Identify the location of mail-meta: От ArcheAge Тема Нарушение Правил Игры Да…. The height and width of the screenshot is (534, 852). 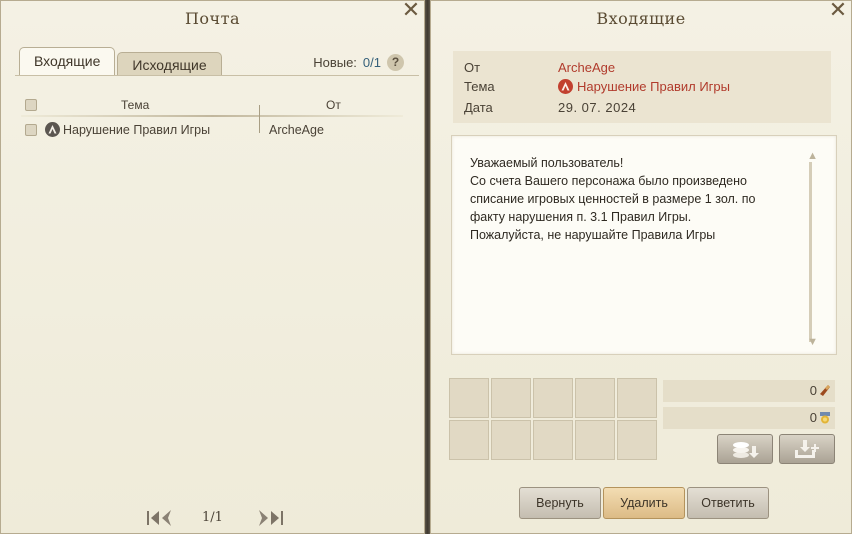
(642, 87).